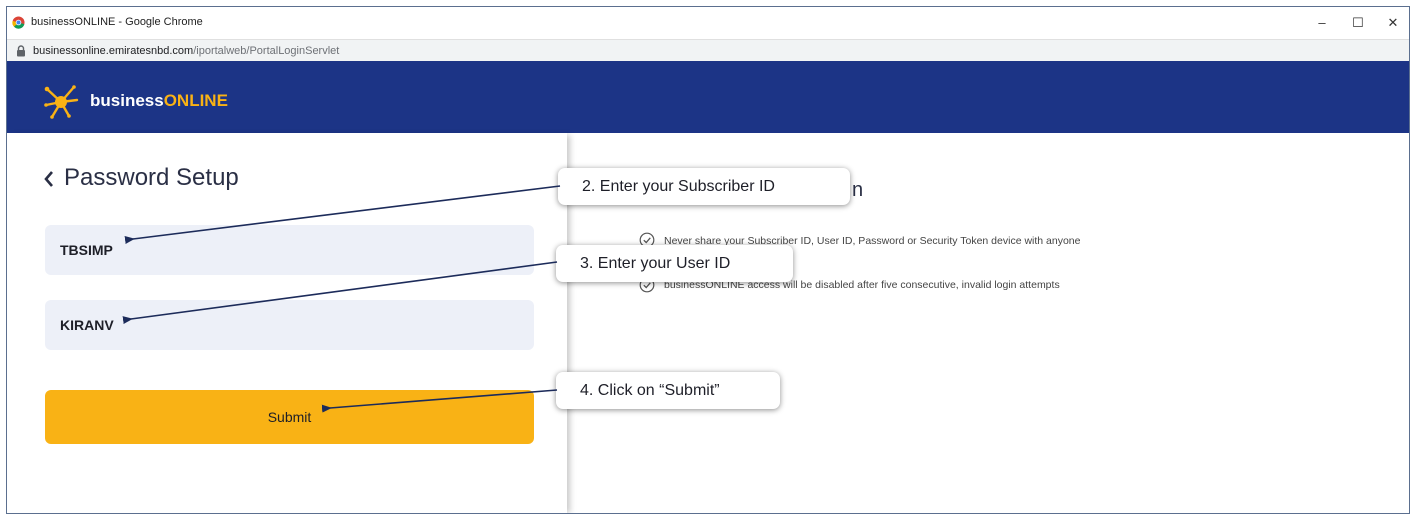  I want to click on callout-step-4: 4. Click on “Submit”, so click(668, 390).